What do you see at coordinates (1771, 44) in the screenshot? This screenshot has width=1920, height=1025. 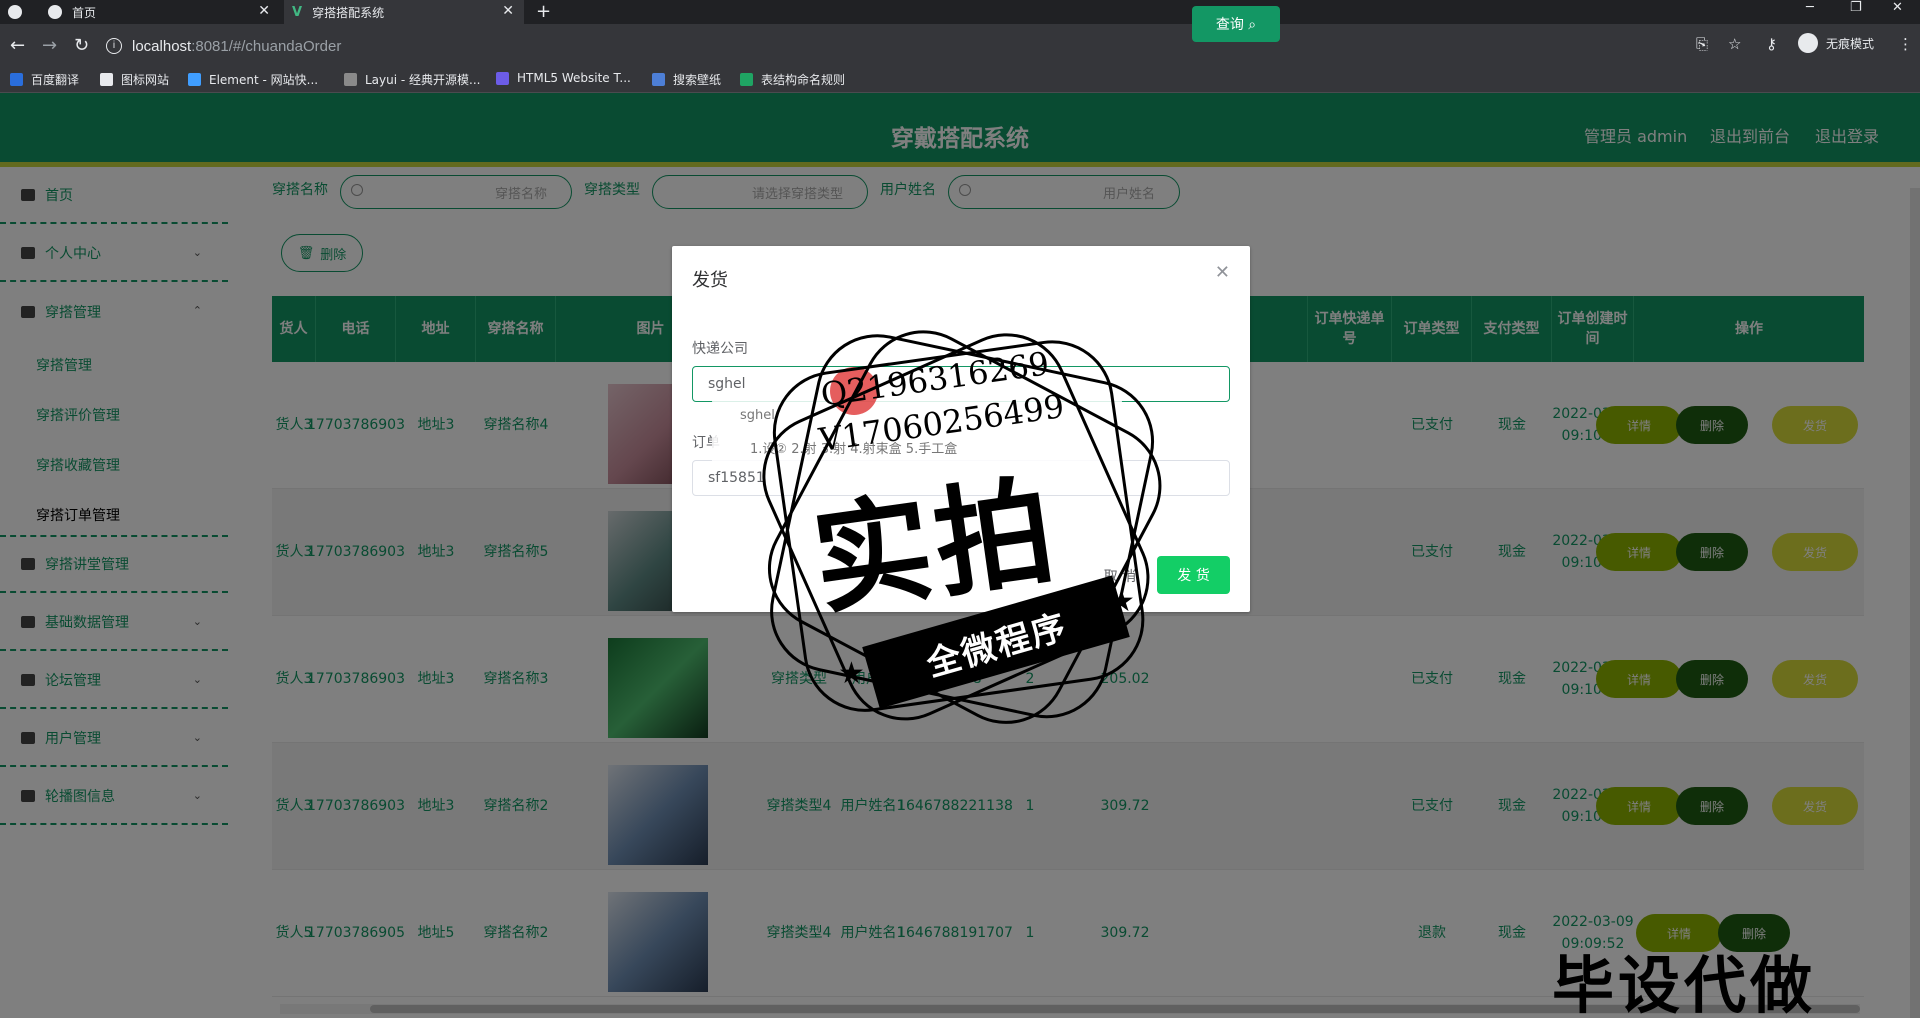 I see `key-icon: ⚷` at bounding box center [1771, 44].